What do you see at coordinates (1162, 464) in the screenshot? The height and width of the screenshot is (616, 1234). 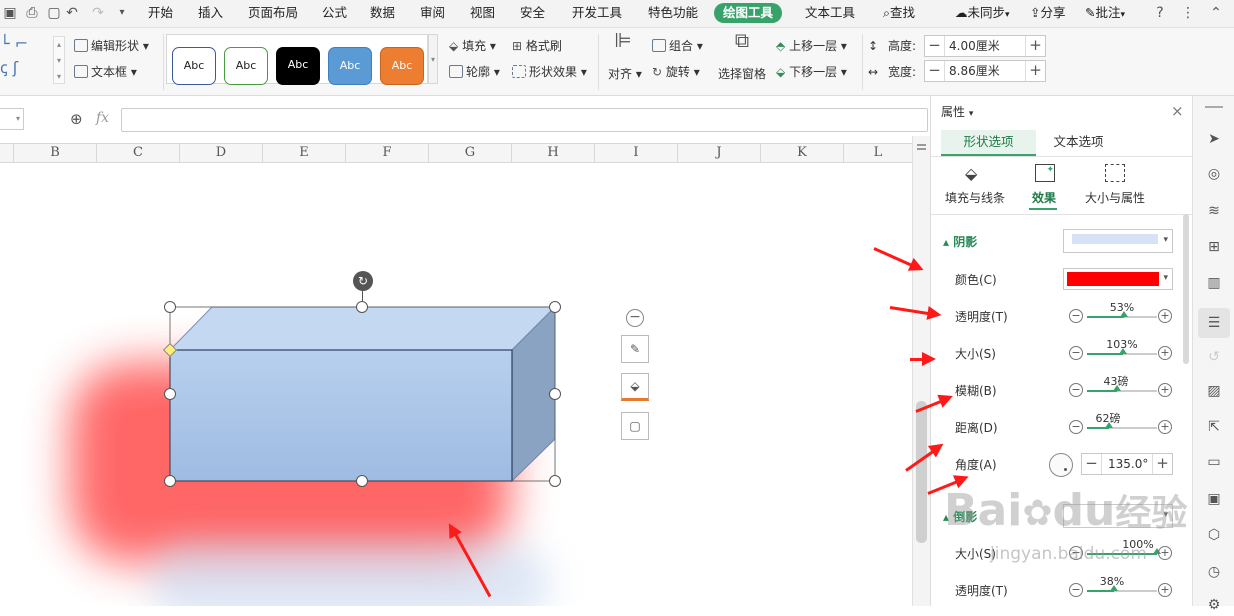 I see `angle-increment-button: +` at bounding box center [1162, 464].